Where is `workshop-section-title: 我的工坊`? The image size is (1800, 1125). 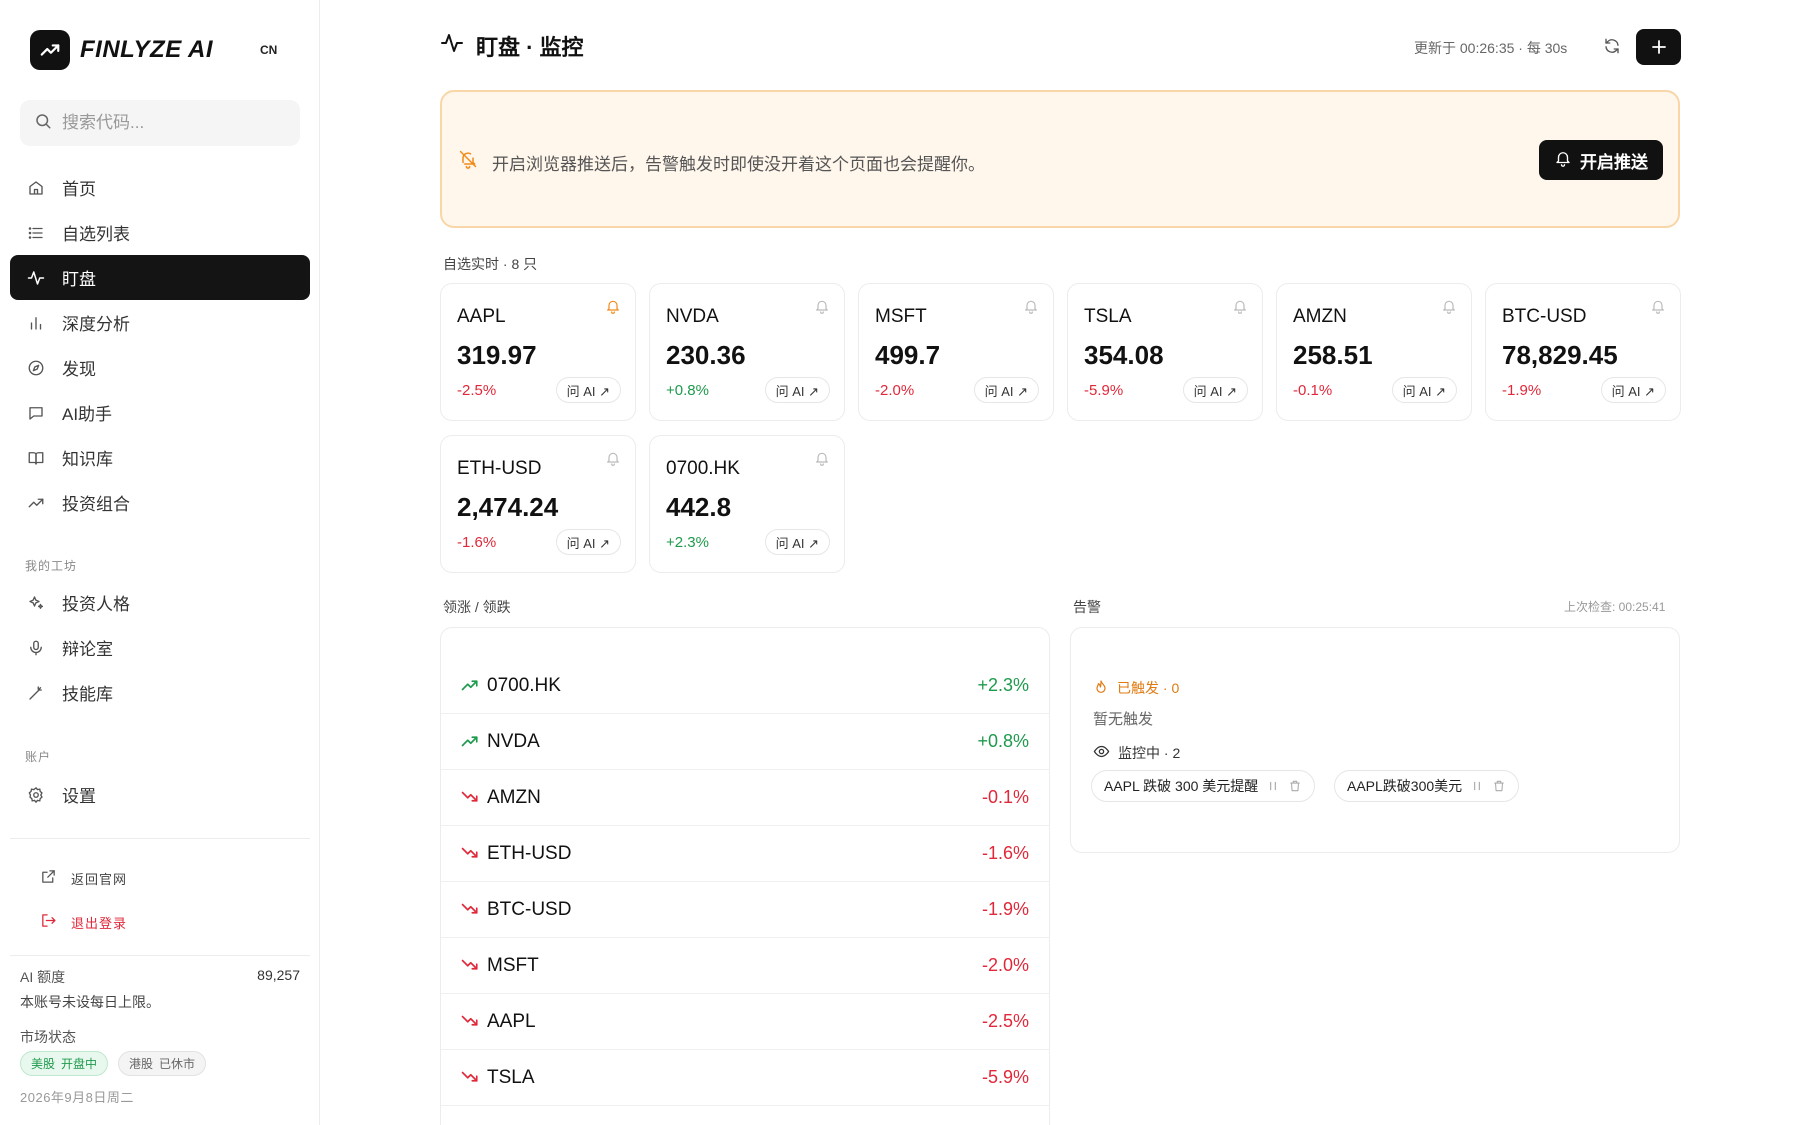 workshop-section-title: 我的工坊 is located at coordinates (51, 566).